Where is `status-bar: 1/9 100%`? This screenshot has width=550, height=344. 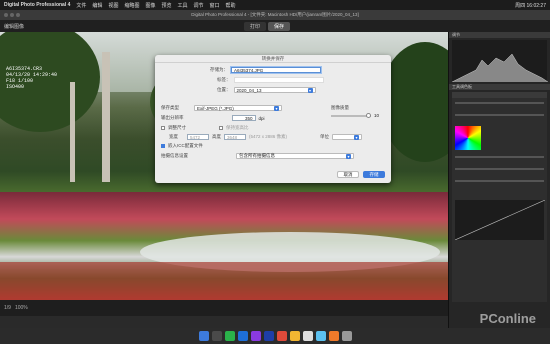 status-bar: 1/9 100% is located at coordinates (224, 308).